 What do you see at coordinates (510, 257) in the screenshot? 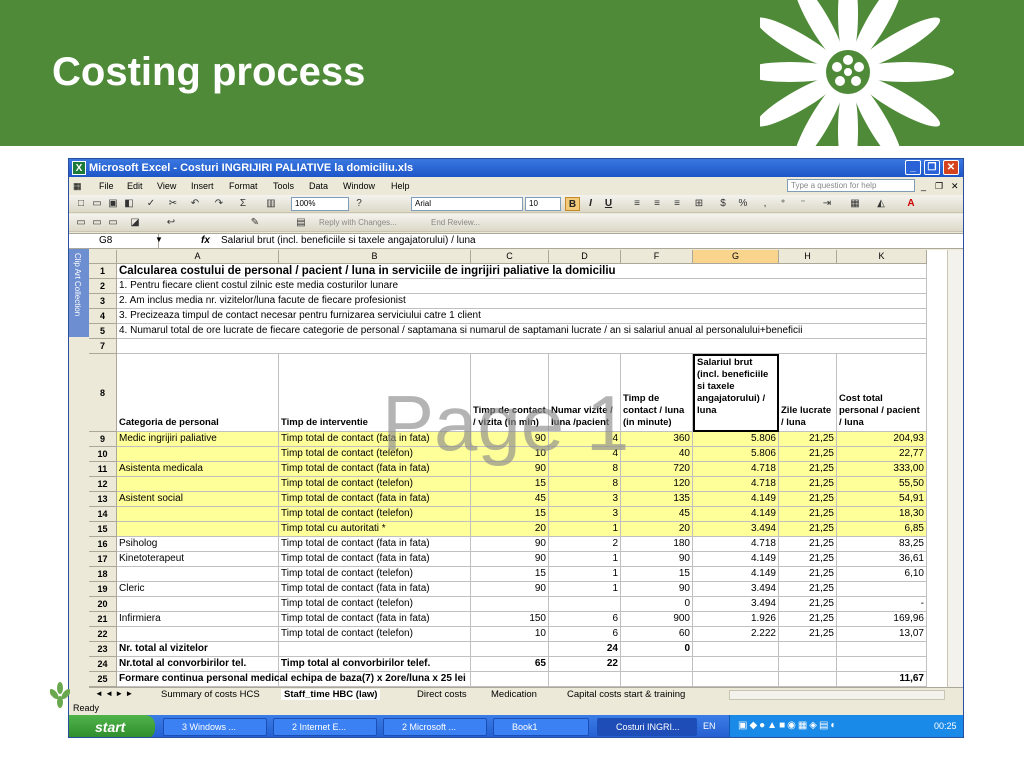
I see `column-header-c: C` at bounding box center [510, 257].